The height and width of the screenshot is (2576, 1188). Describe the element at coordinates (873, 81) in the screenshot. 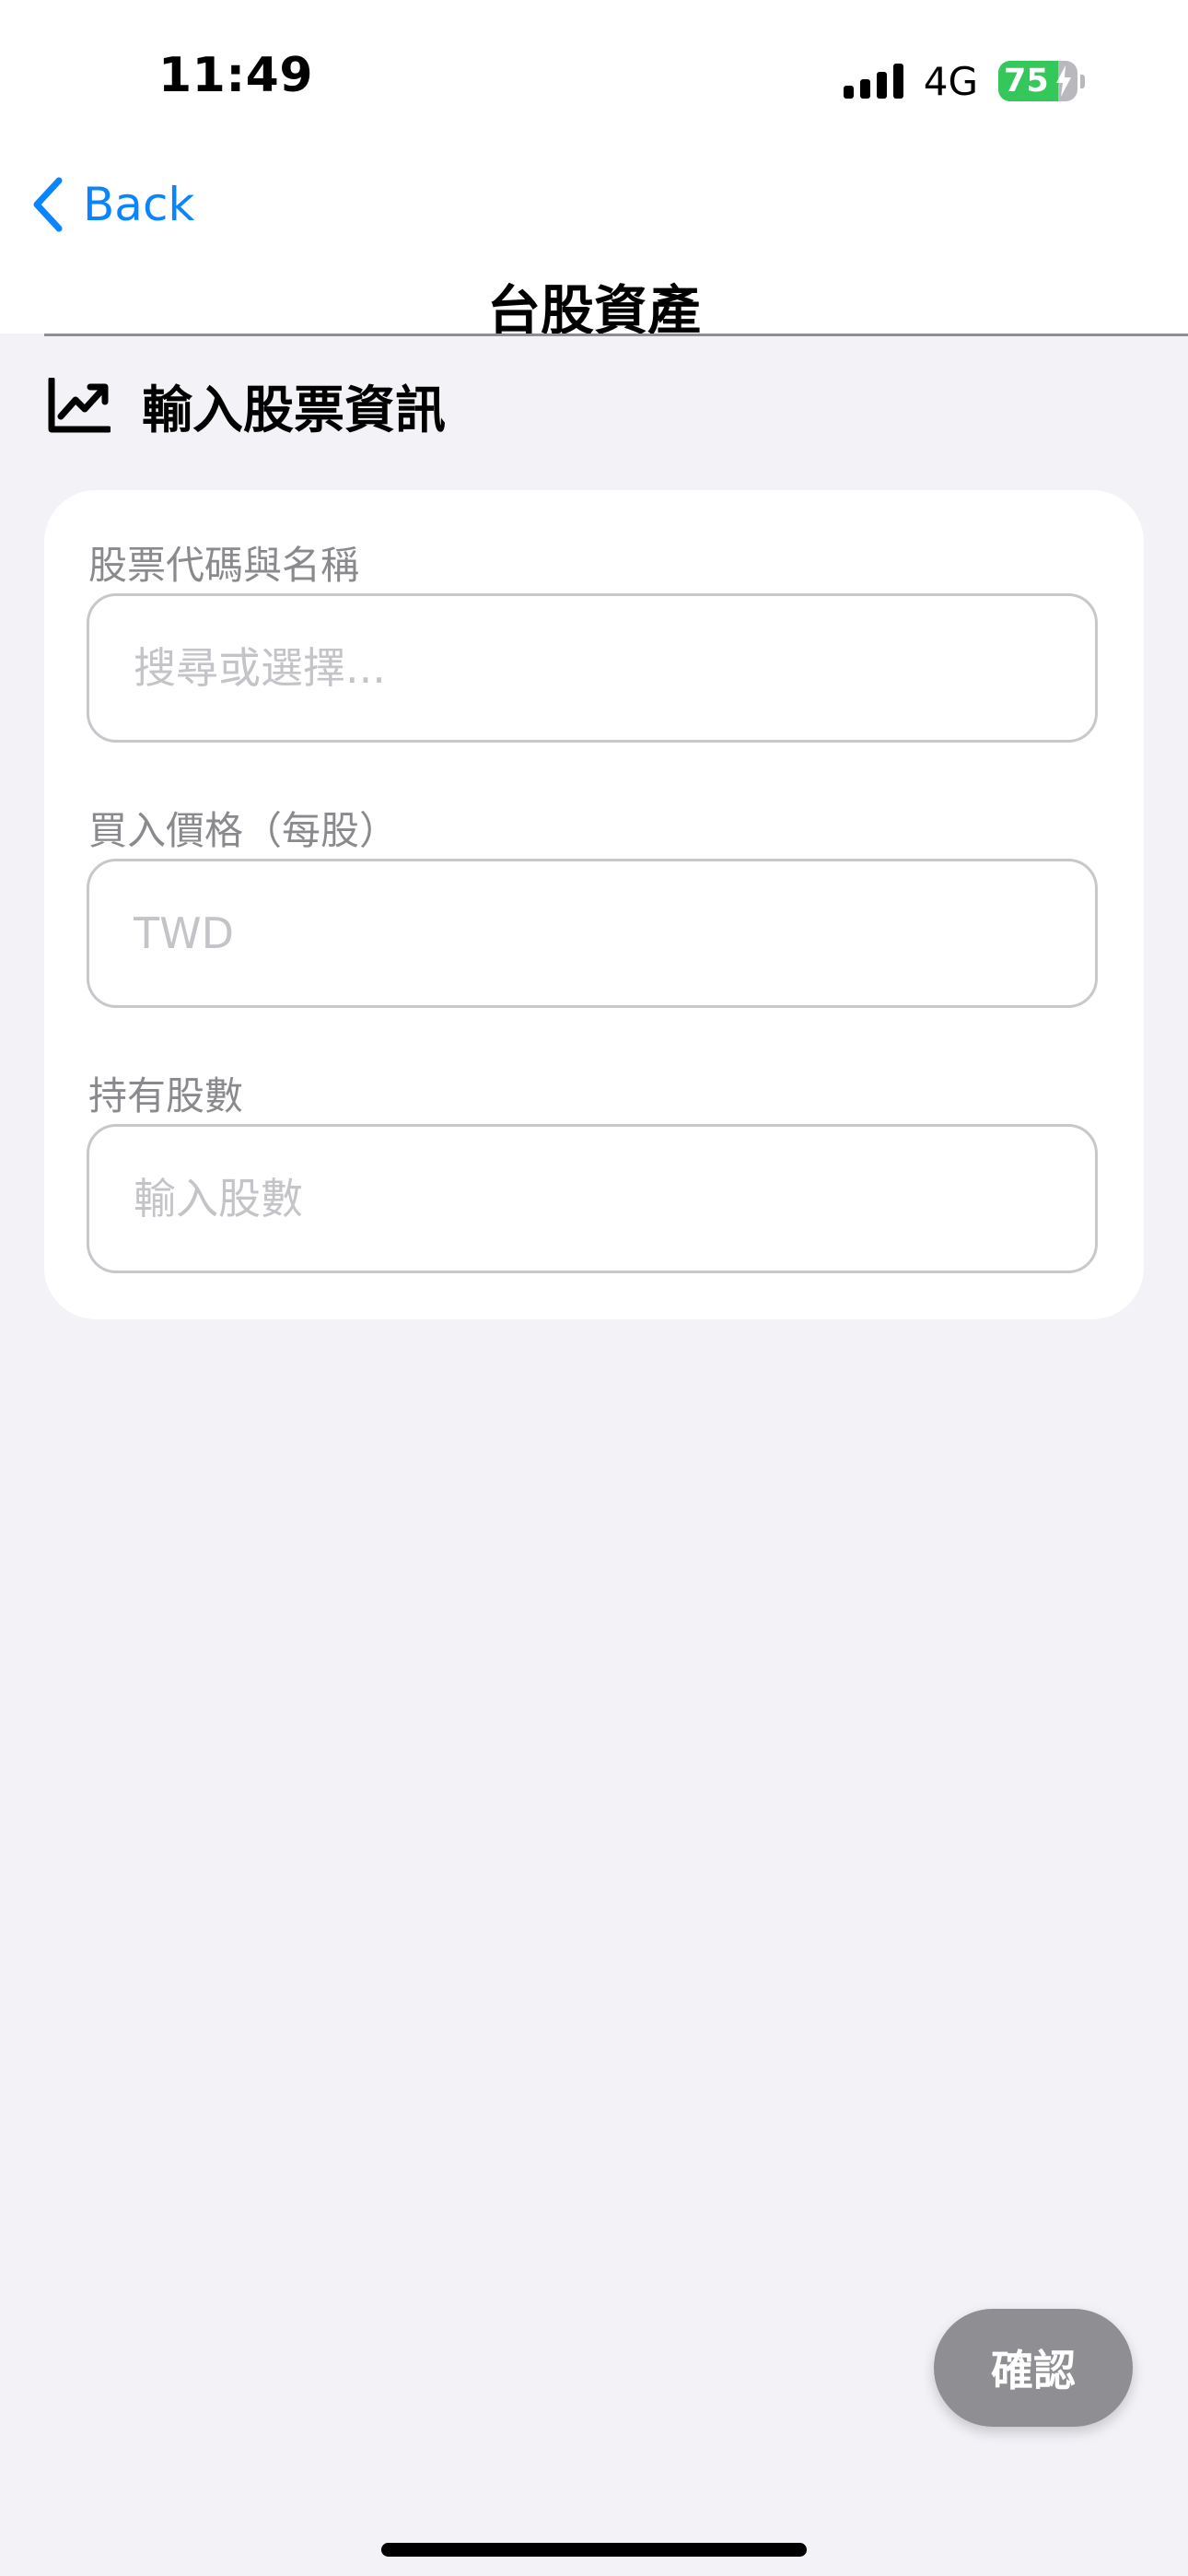

I see `cellular-signal-icon` at that location.